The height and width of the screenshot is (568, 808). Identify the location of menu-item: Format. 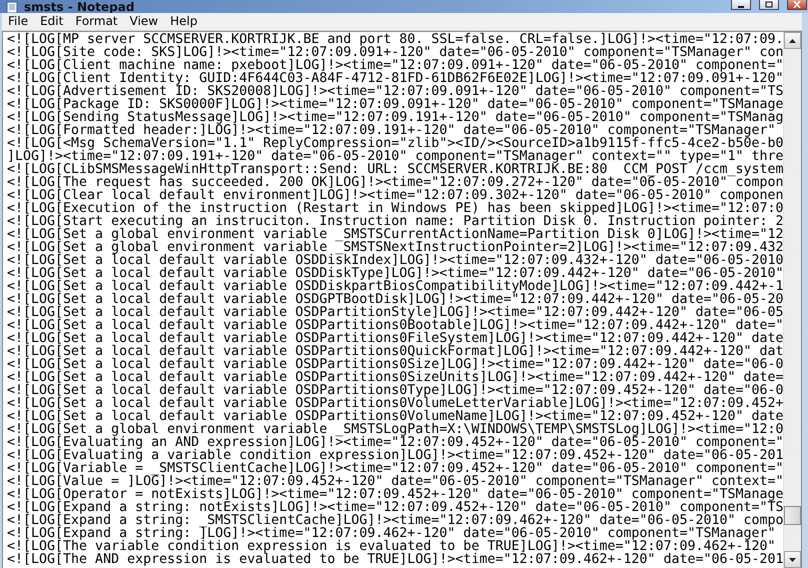
(96, 21).